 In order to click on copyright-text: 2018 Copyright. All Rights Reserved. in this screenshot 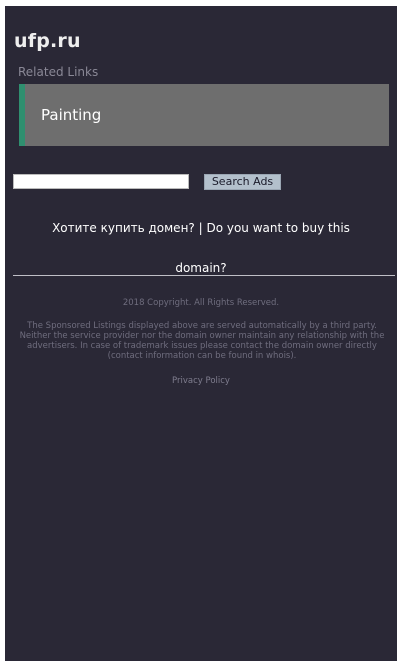, I will do `click(201, 303)`.